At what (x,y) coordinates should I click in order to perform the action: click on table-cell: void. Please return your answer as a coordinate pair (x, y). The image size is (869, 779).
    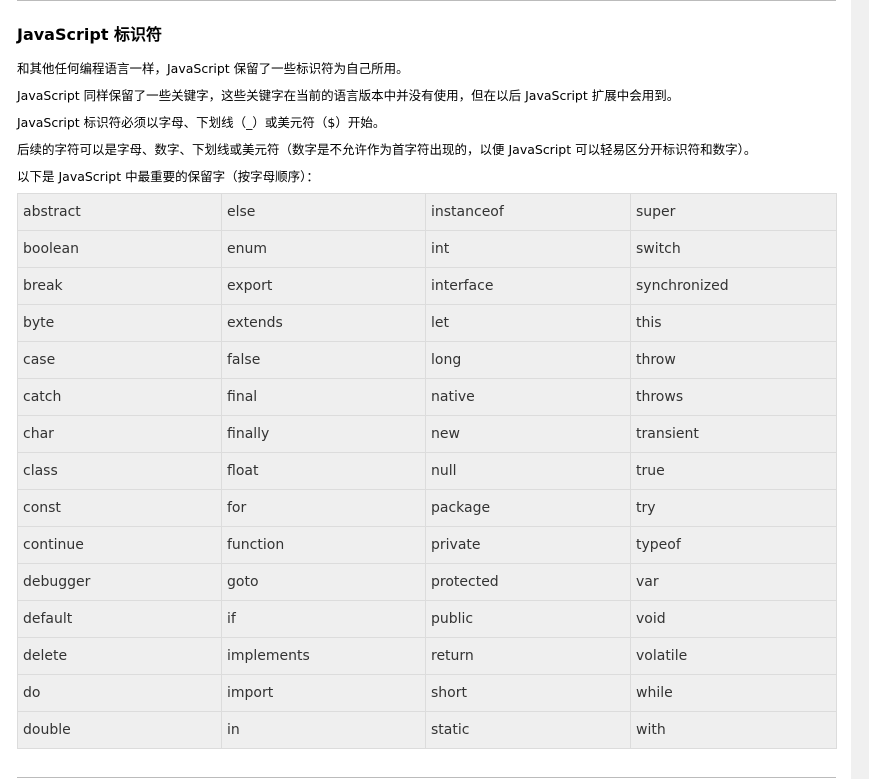
    Looking at the image, I should click on (733, 619).